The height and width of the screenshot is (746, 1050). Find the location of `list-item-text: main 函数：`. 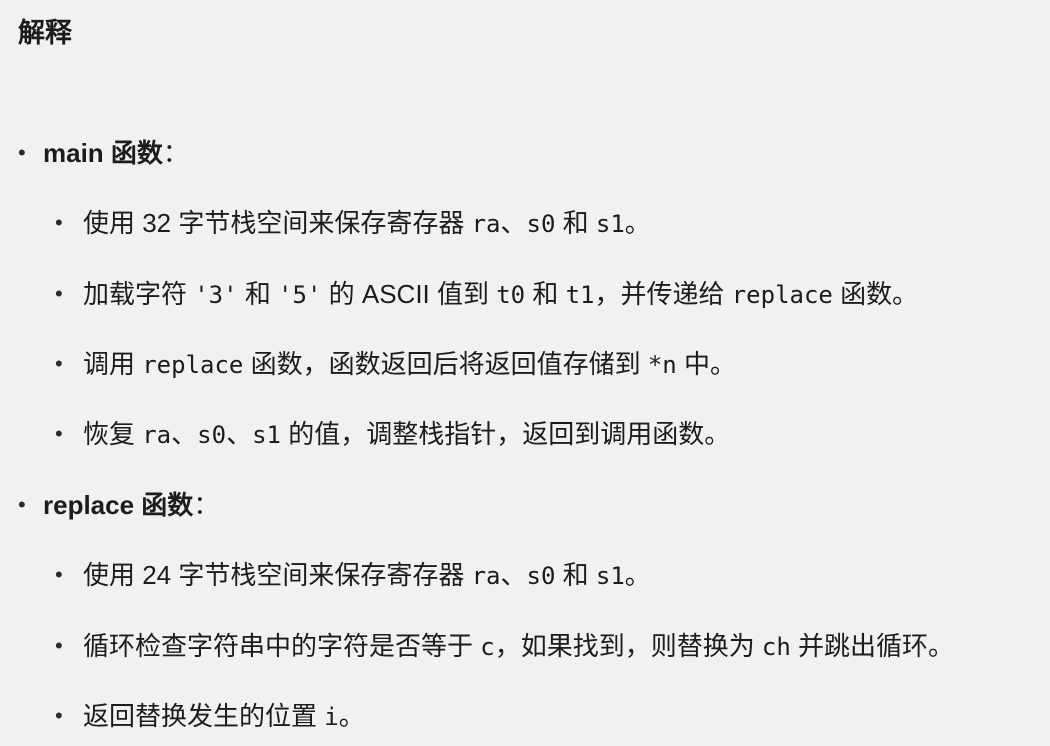

list-item-text: main 函数： is located at coordinates (116, 153).